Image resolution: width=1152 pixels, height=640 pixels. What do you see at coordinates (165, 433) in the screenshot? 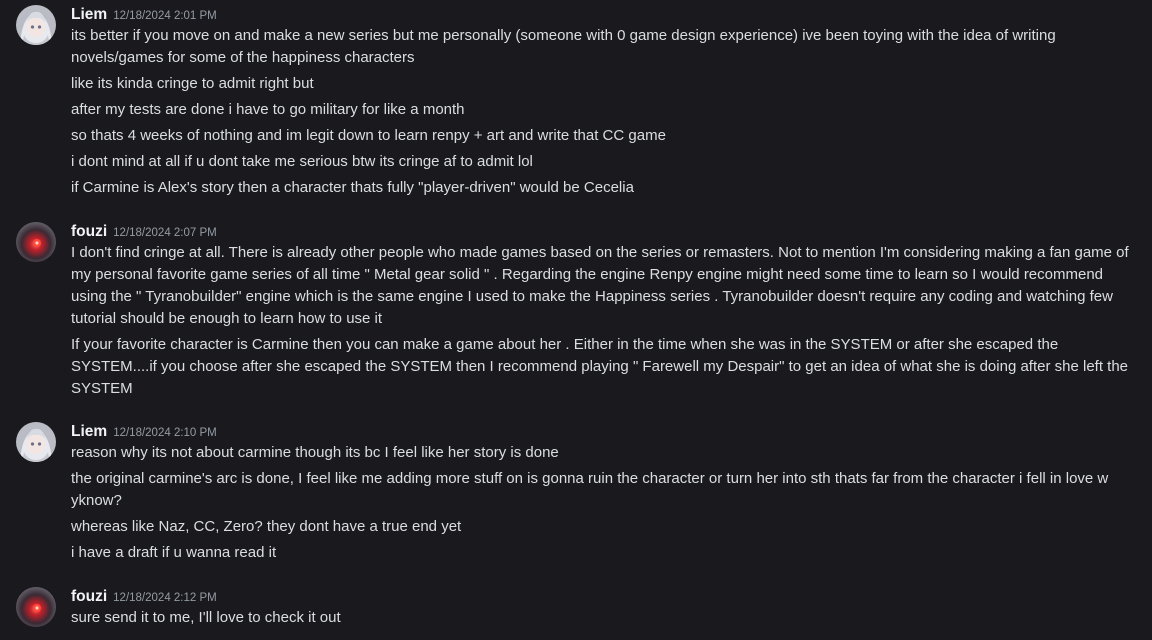
I see `timestamp: 12/18/2024 2:10 PM` at bounding box center [165, 433].